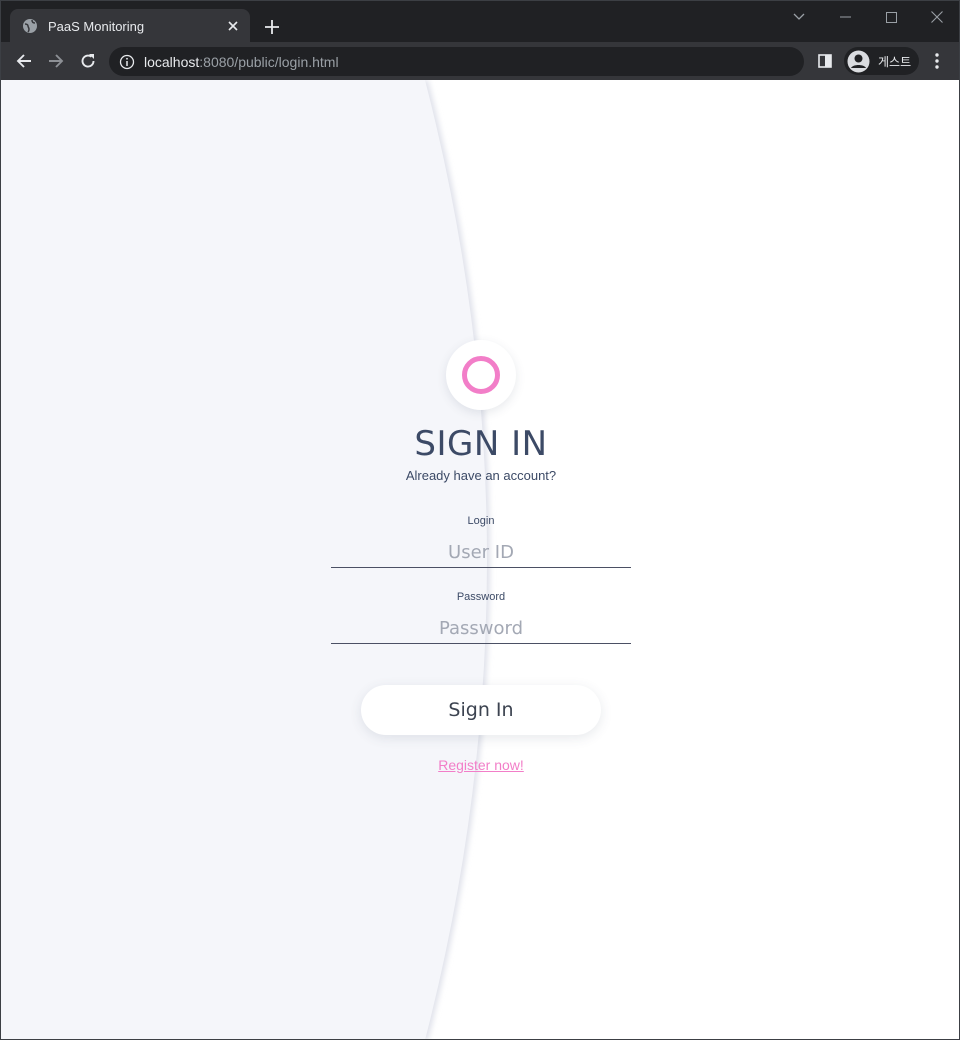 This screenshot has width=960, height=1040. Describe the element at coordinates (233, 26) in the screenshot. I see `tab-close-icon` at that location.